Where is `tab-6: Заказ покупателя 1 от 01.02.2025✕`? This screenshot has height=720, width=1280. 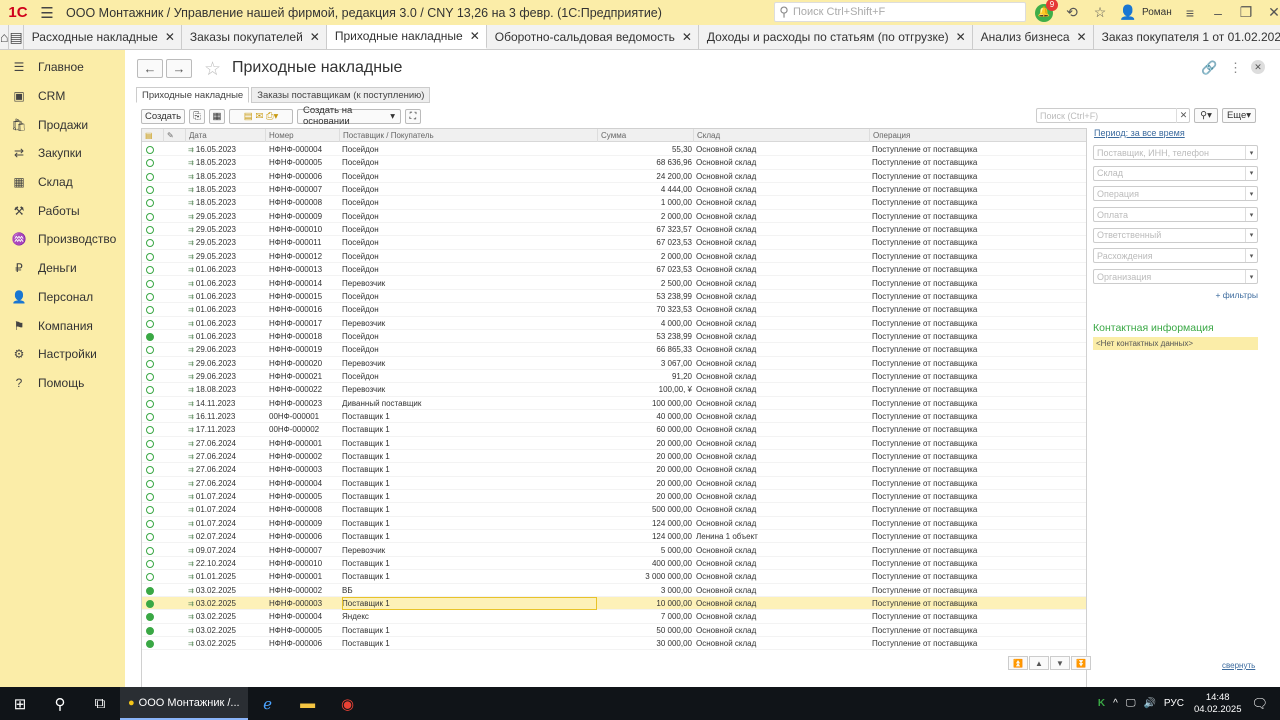
tab-6: Заказ покупателя 1 от 01.02.2025✕ is located at coordinates (1186, 37).